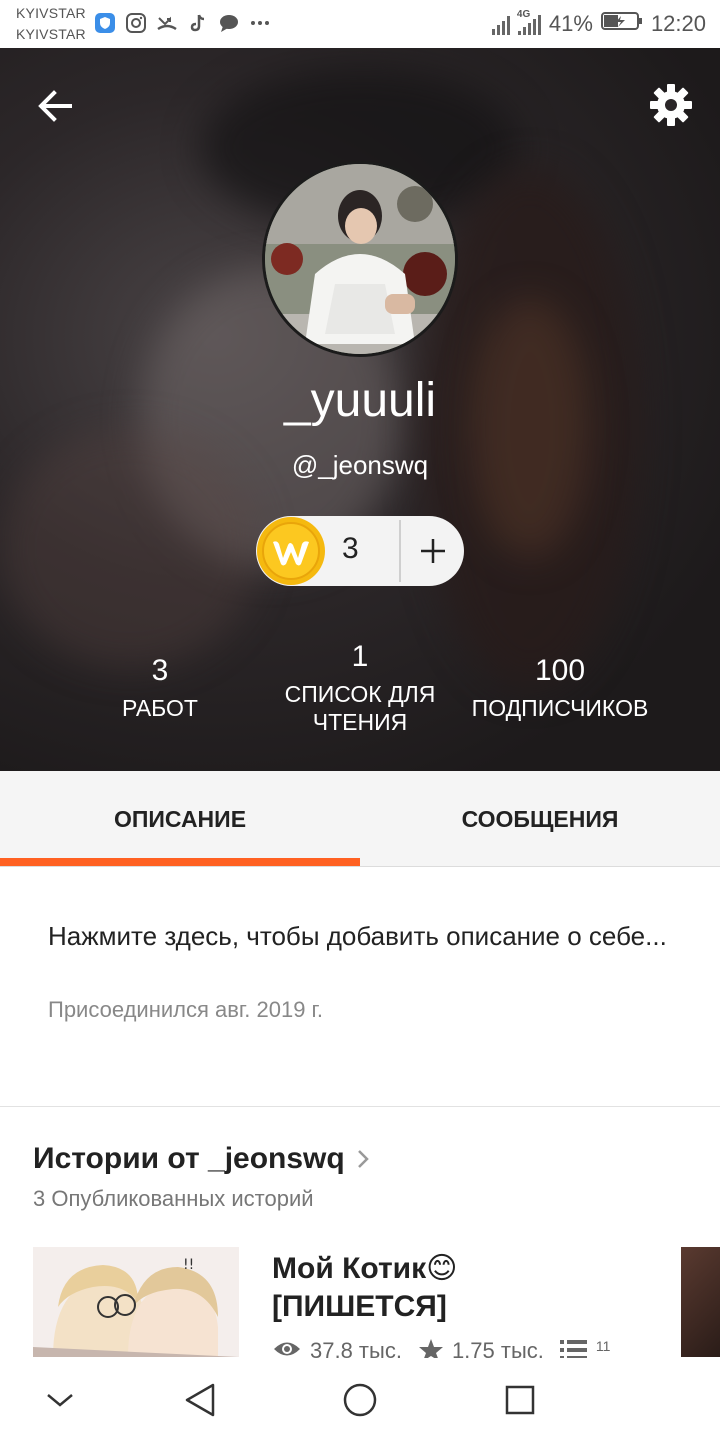  What do you see at coordinates (160, 708) in the screenshot?
I see `works-label: РАБОТ` at bounding box center [160, 708].